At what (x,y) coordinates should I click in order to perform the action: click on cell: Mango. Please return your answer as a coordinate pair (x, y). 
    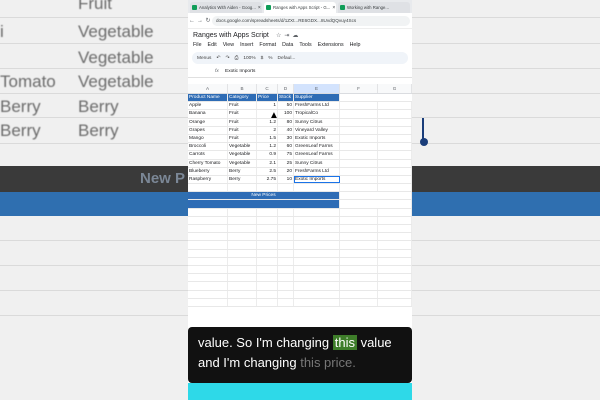
    Looking at the image, I should click on (208, 138).